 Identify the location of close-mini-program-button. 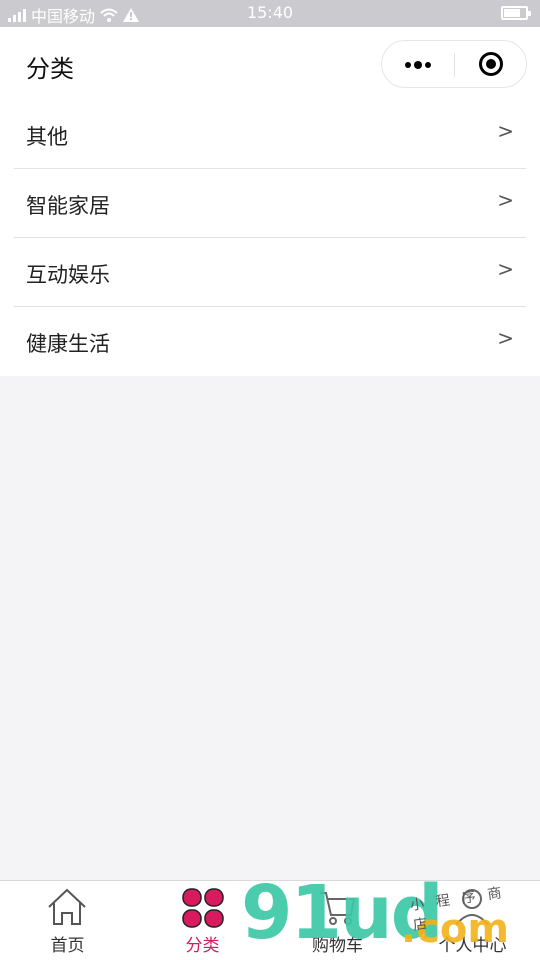
(491, 64).